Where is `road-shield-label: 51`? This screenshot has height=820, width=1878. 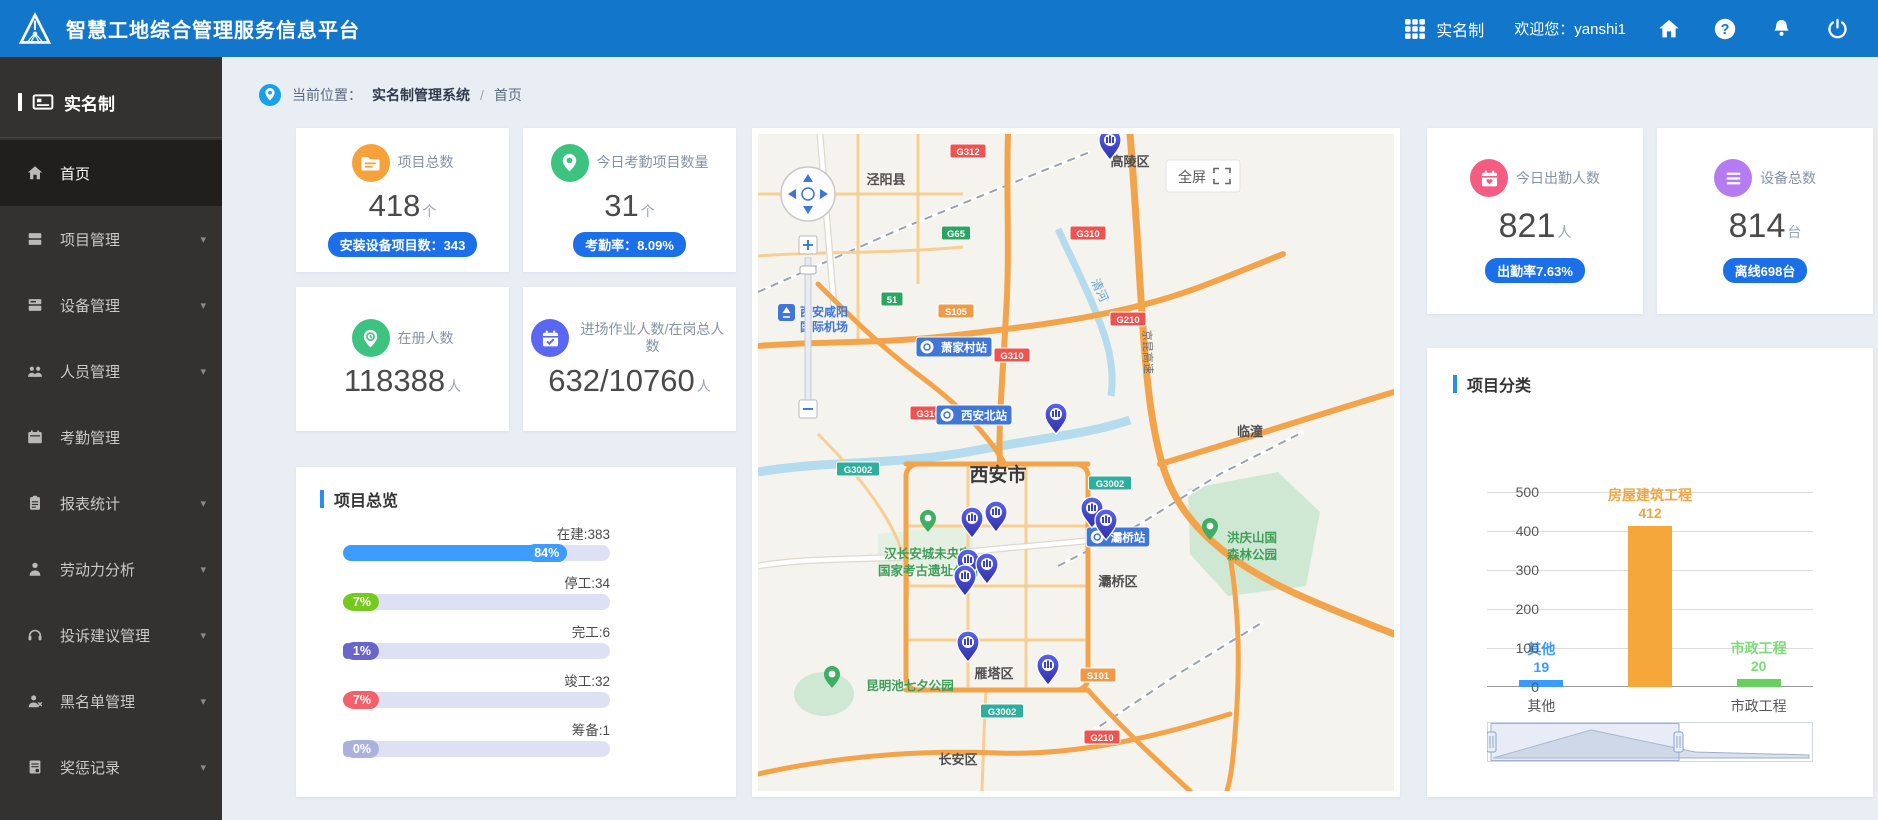 road-shield-label: 51 is located at coordinates (892, 300).